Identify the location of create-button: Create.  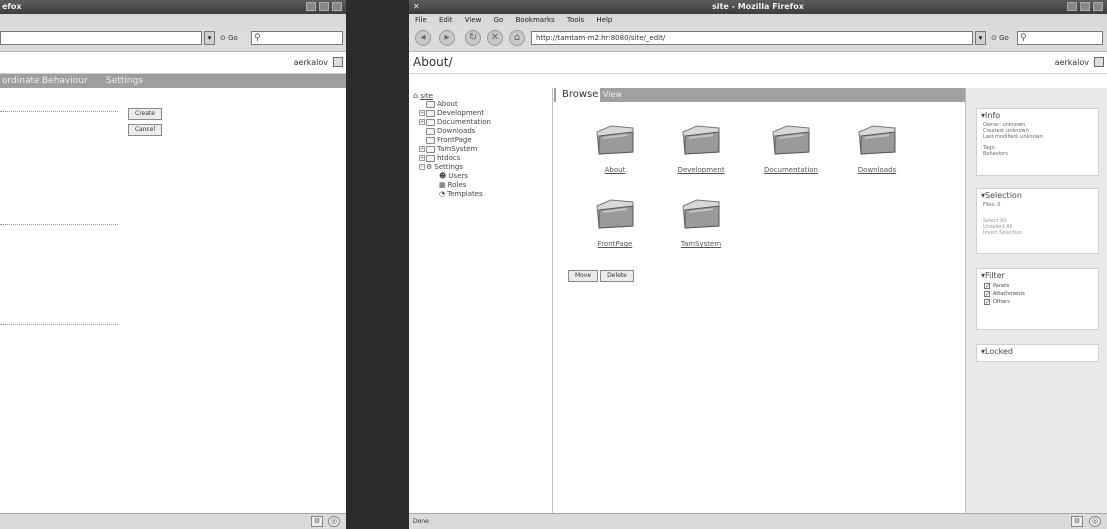
(145, 114).